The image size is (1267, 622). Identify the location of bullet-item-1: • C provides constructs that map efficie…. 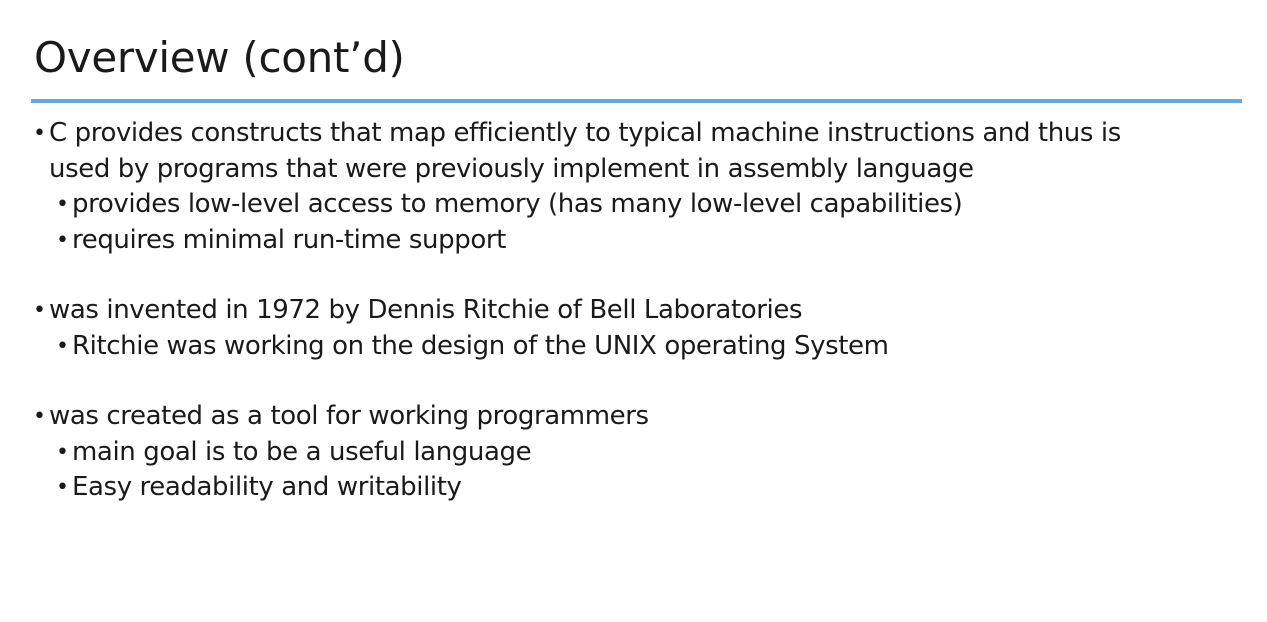
(635, 134).